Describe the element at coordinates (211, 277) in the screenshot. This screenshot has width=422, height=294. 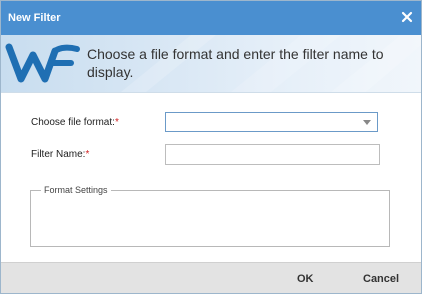
I see `dialog-footer: OK Cancel` at that location.